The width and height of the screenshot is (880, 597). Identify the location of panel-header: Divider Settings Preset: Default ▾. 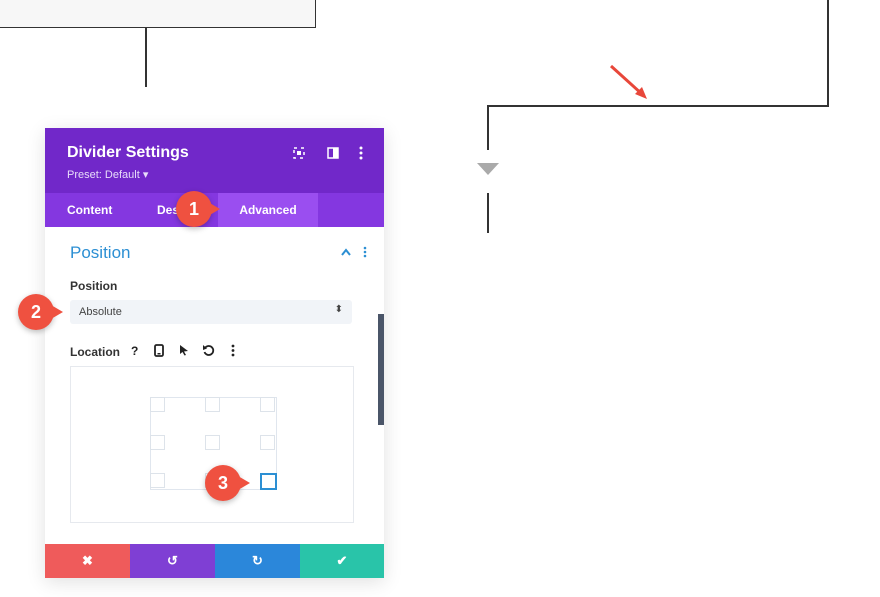
(214, 160).